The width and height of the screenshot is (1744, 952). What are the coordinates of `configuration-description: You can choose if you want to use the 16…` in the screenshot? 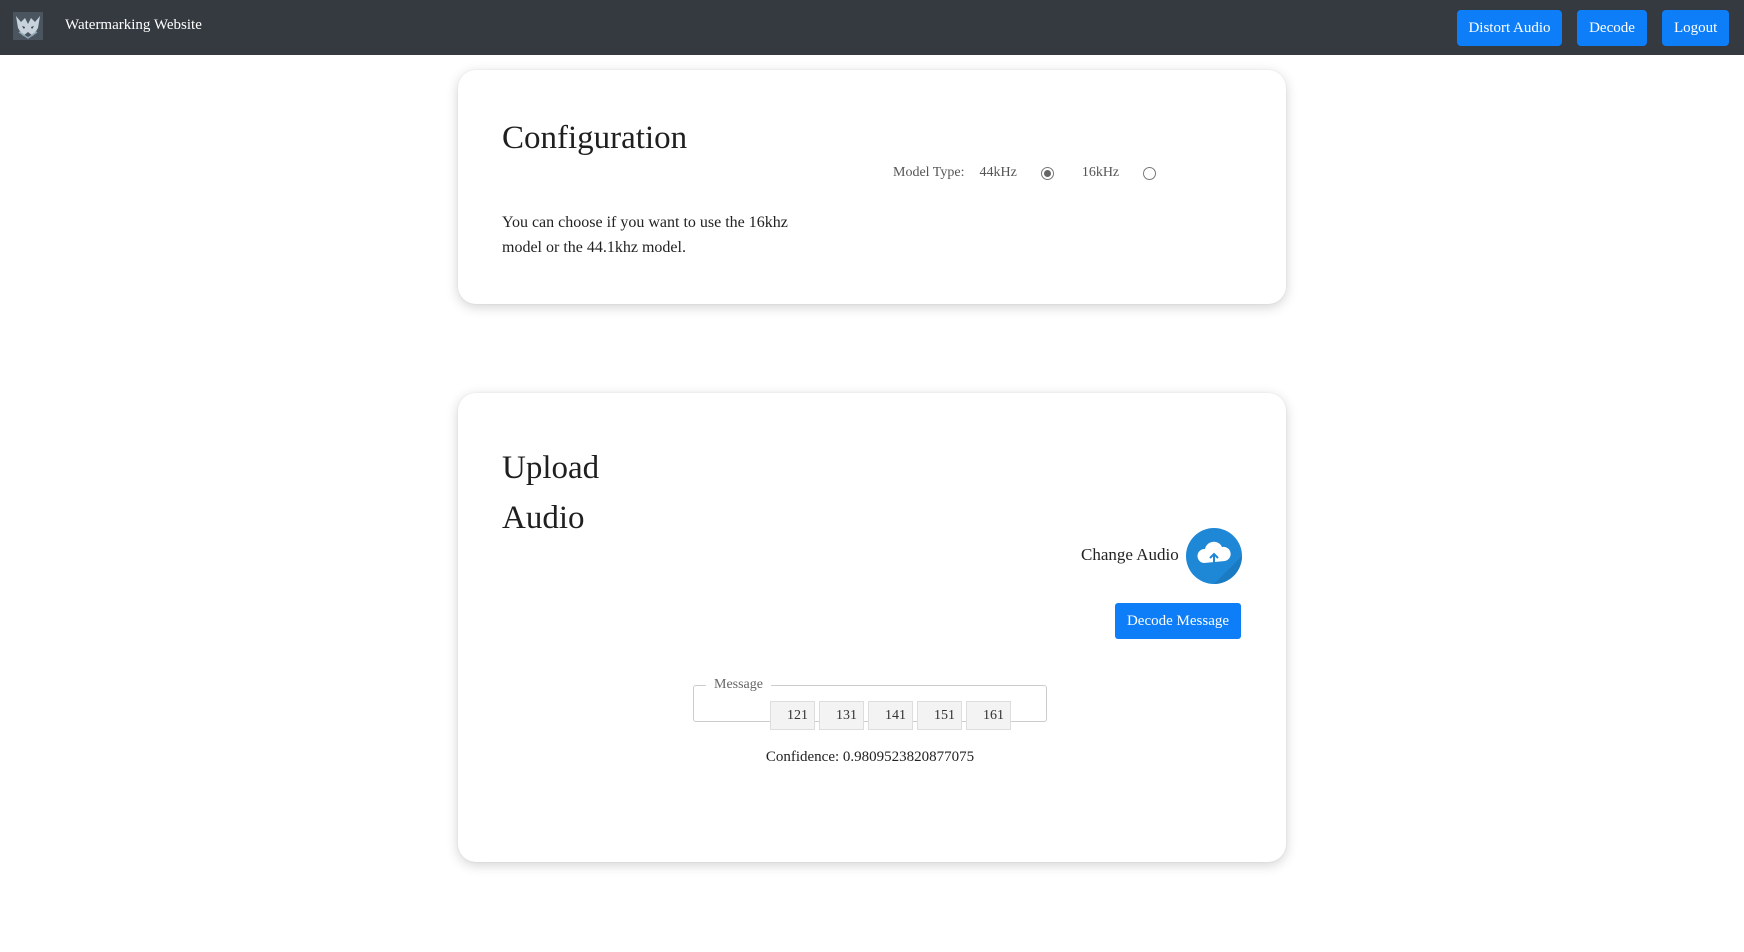 It's located at (645, 235).